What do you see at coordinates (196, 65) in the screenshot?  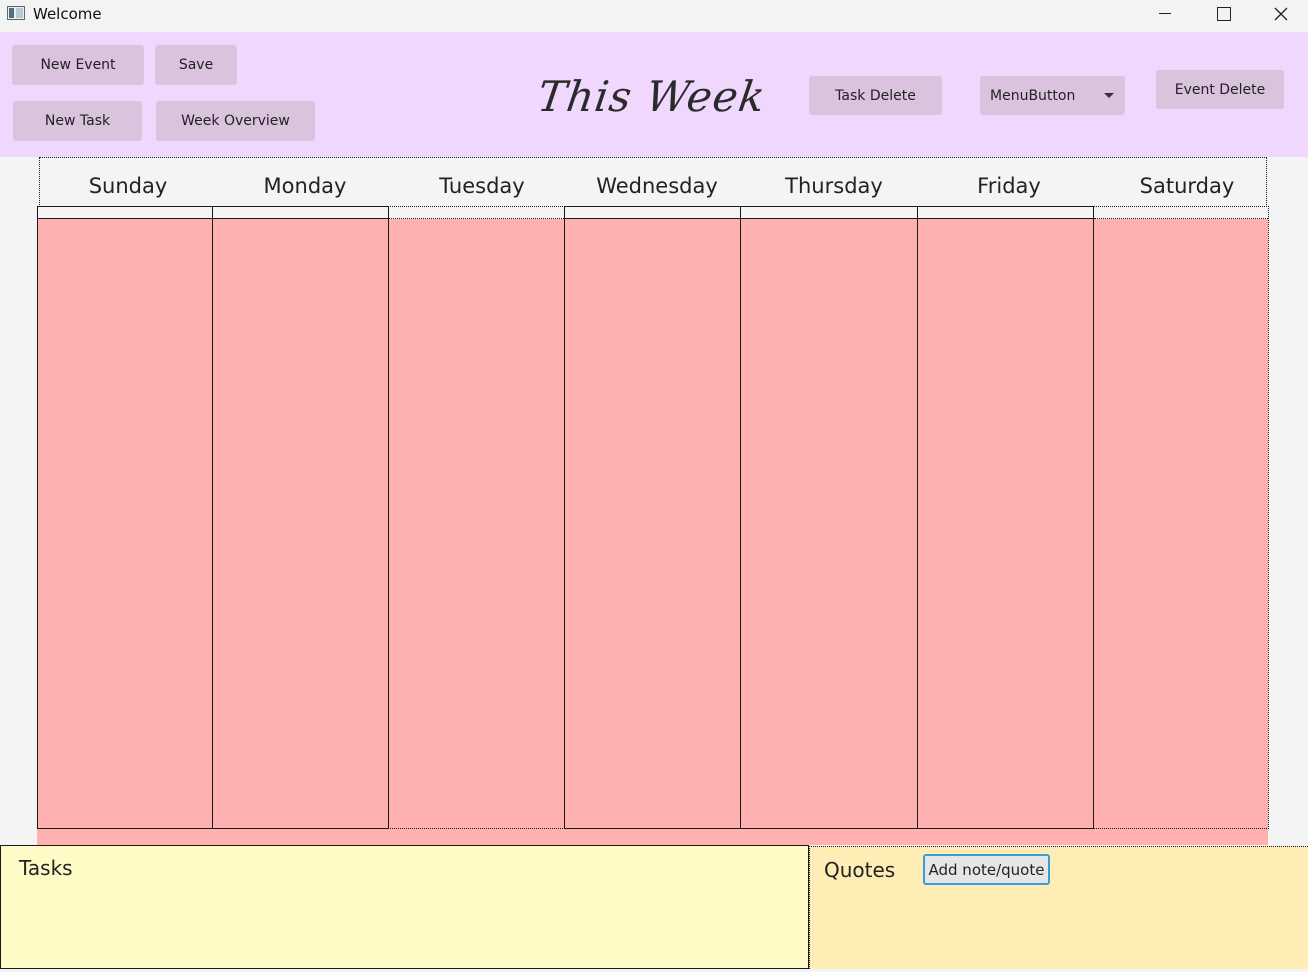 I see `save-button: Save` at bounding box center [196, 65].